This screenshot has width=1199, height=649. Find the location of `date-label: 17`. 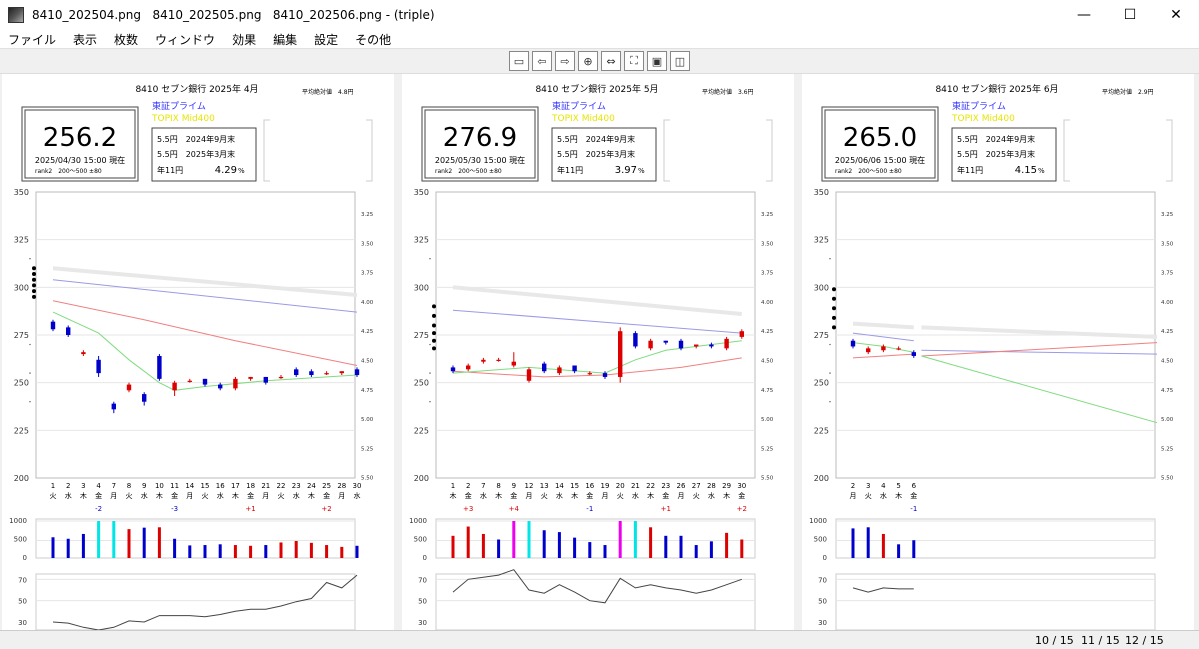

date-label: 17 is located at coordinates (235, 486).